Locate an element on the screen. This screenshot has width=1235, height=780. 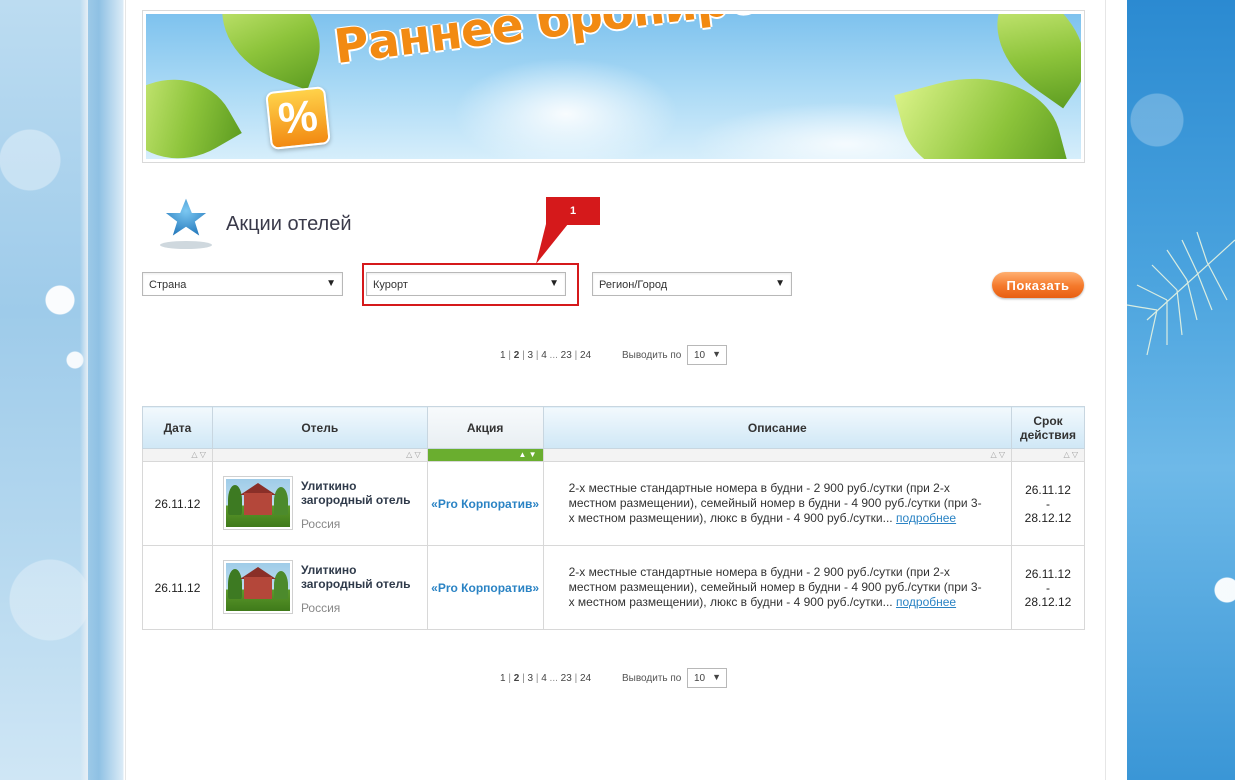
section-header: Акции отелей is located at coordinates (306, 220).